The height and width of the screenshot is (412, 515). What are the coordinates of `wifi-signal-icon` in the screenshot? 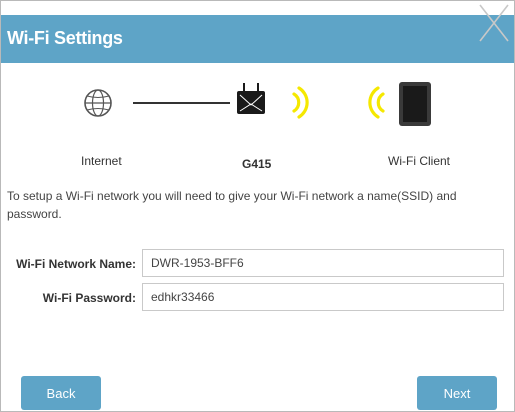 It's located at (338, 102).